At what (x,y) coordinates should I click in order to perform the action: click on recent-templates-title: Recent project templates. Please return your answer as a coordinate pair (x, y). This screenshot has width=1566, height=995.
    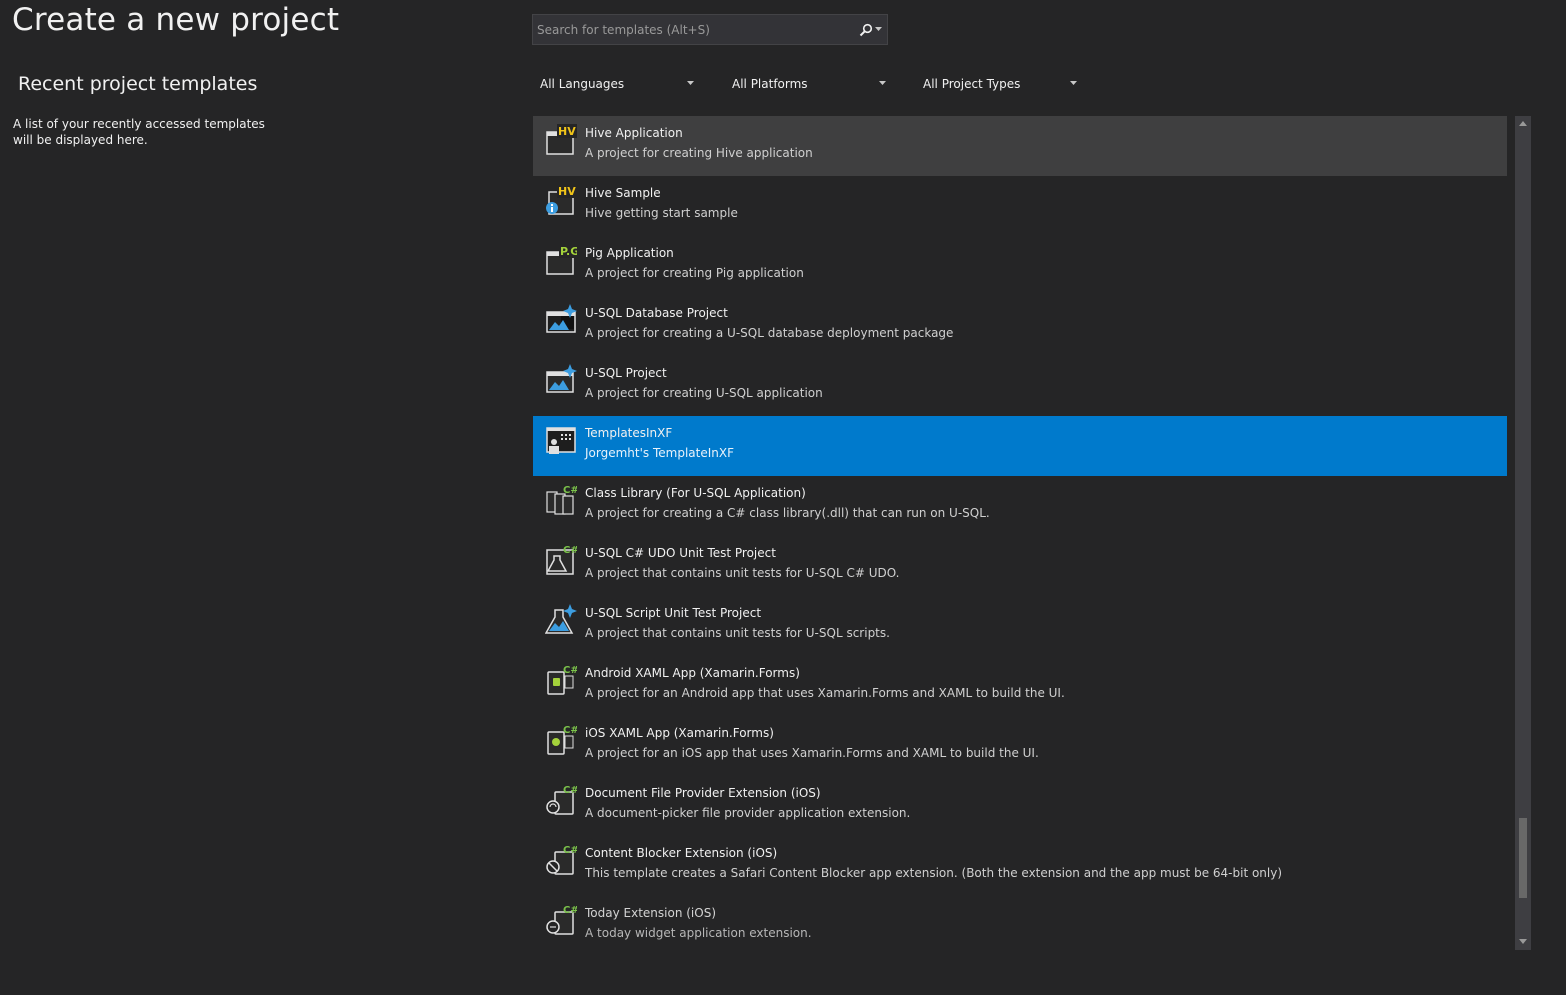
    Looking at the image, I should click on (138, 84).